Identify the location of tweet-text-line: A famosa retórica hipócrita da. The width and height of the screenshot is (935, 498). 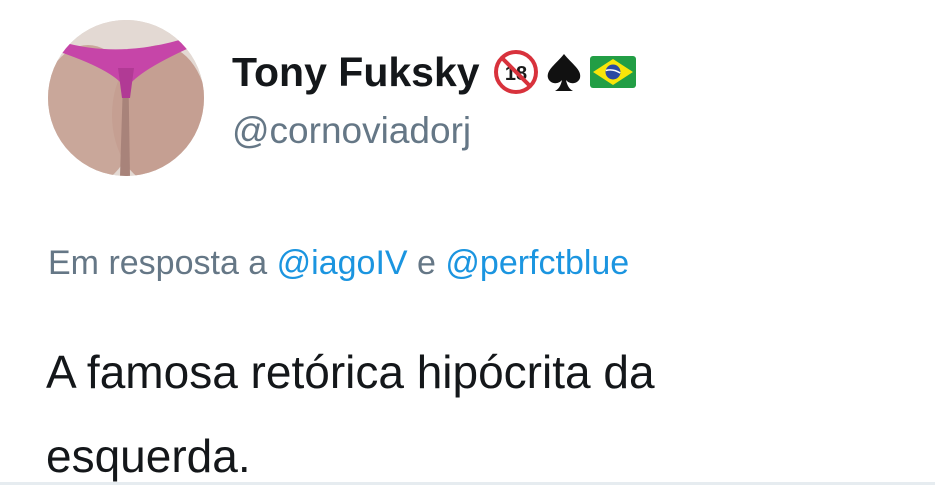
(350, 372).